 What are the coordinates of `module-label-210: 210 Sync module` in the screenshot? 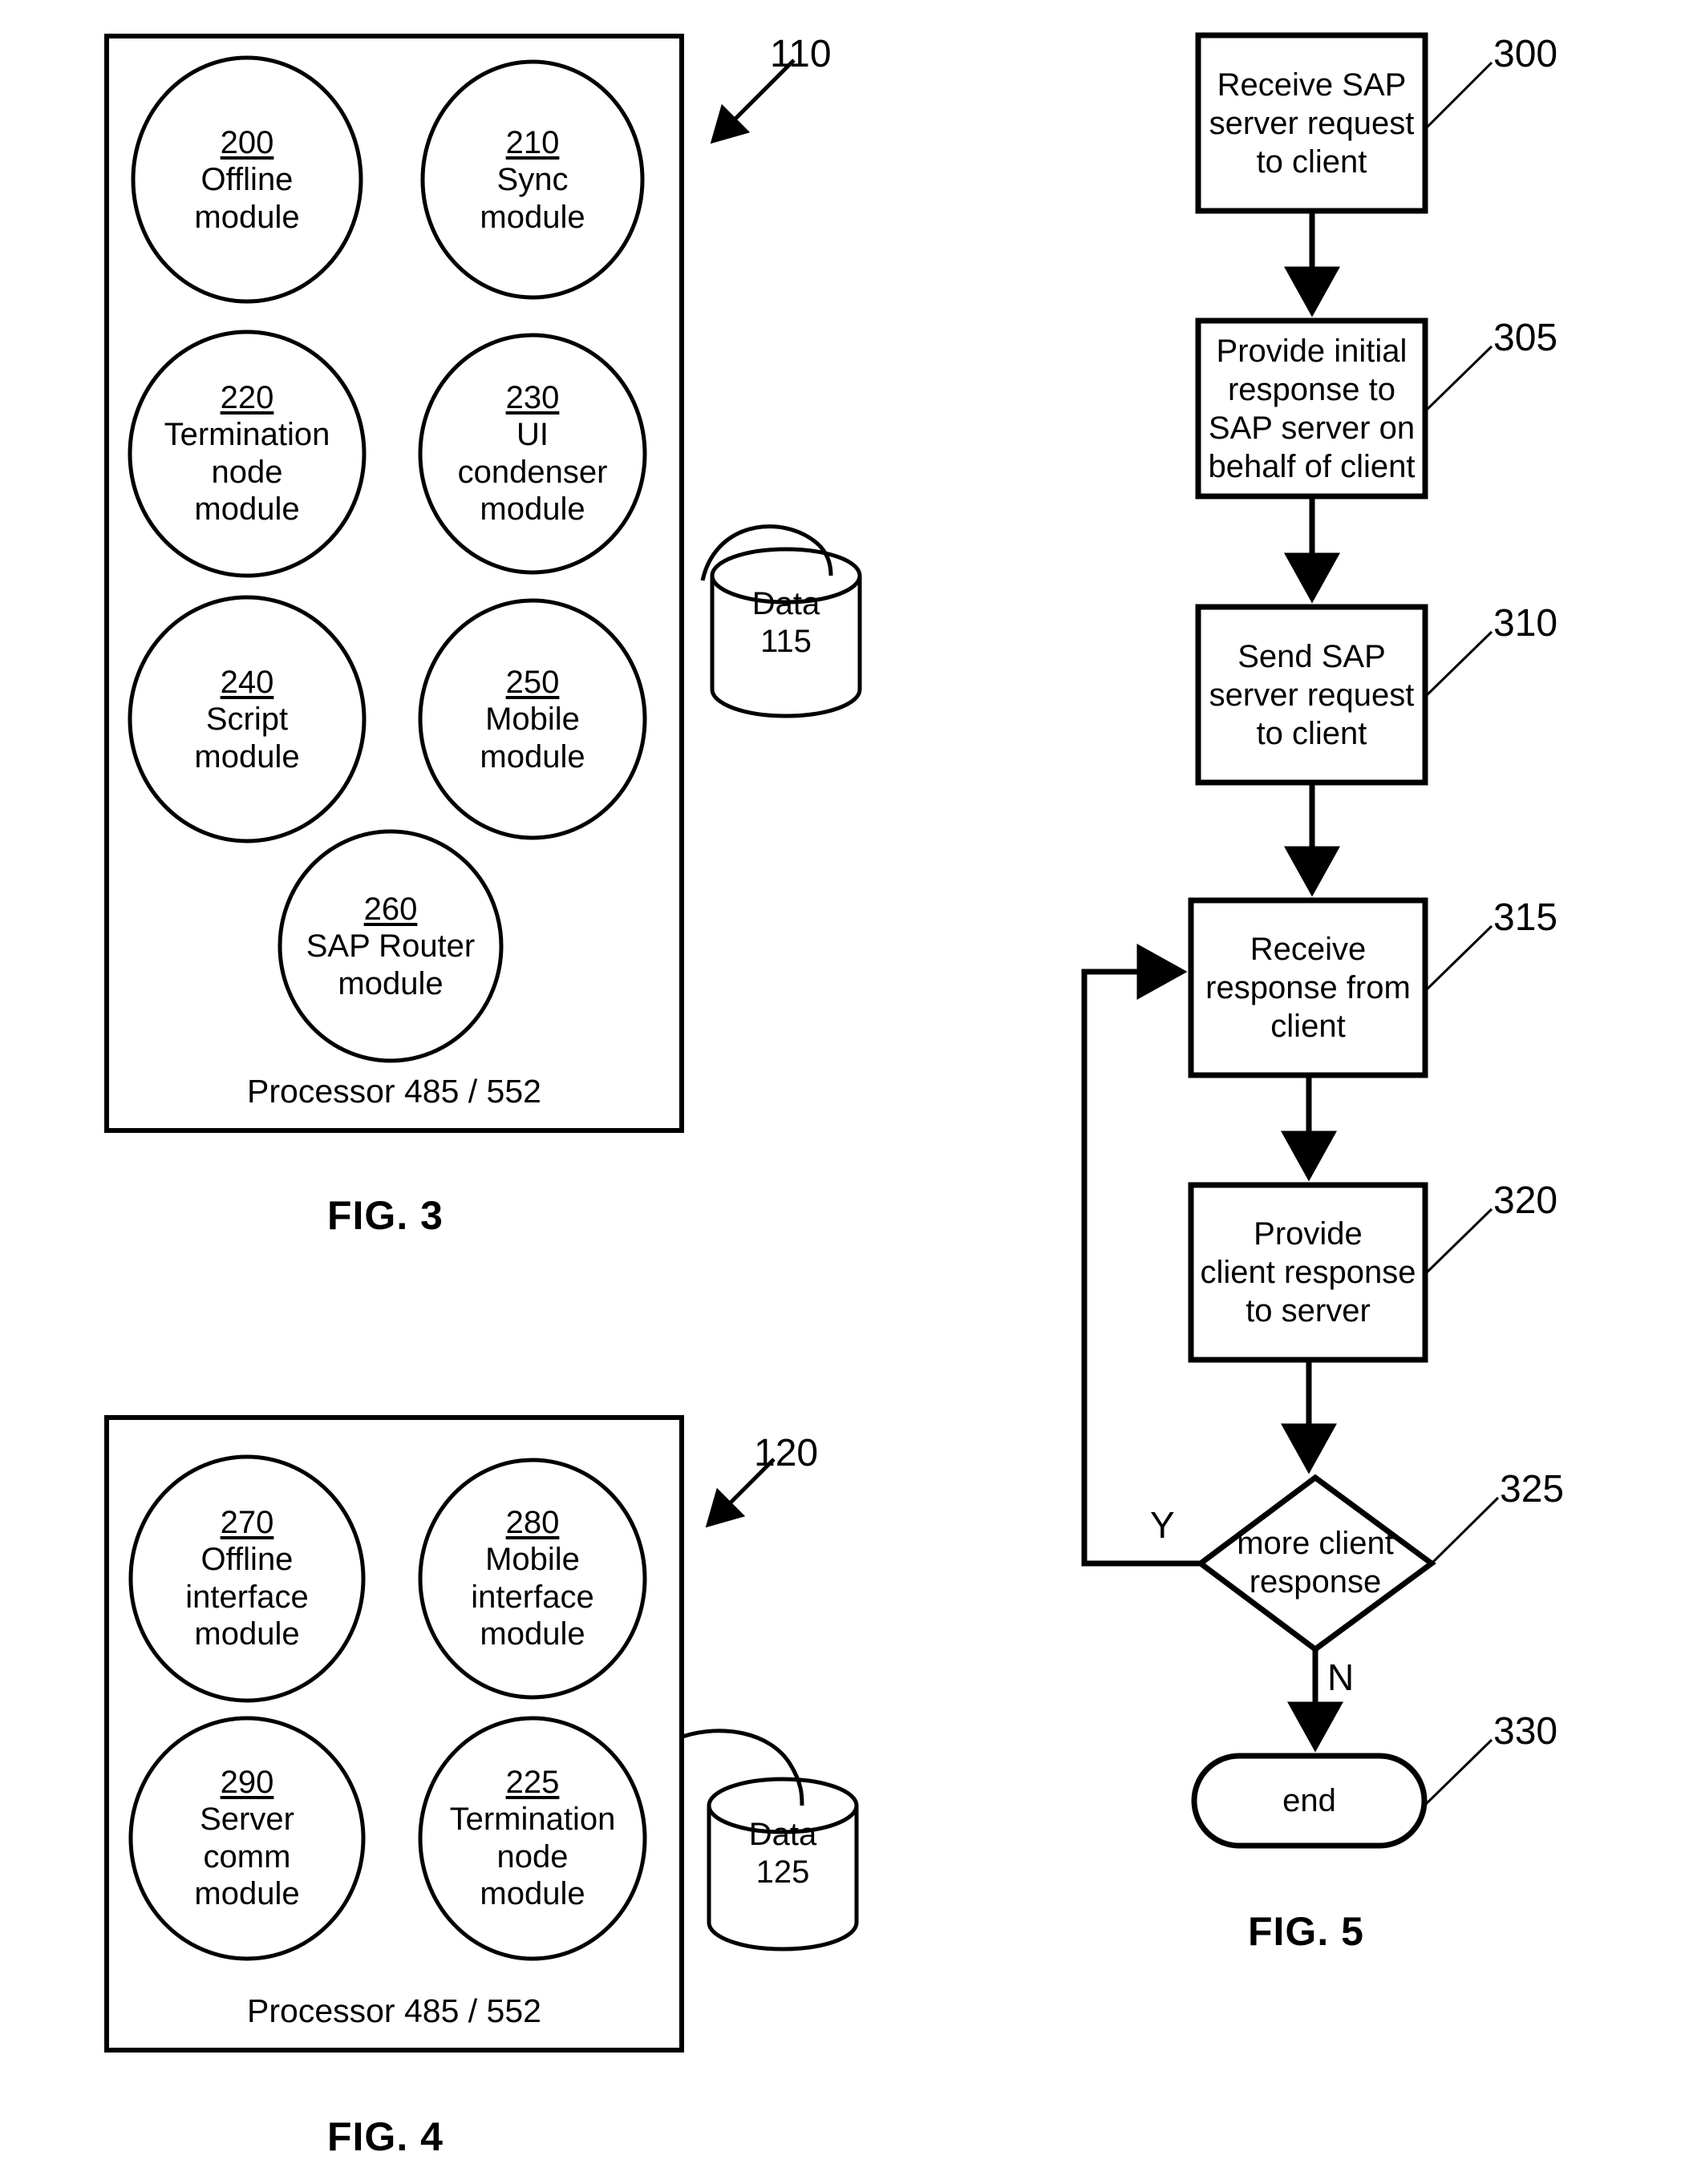 It's located at (532, 180).